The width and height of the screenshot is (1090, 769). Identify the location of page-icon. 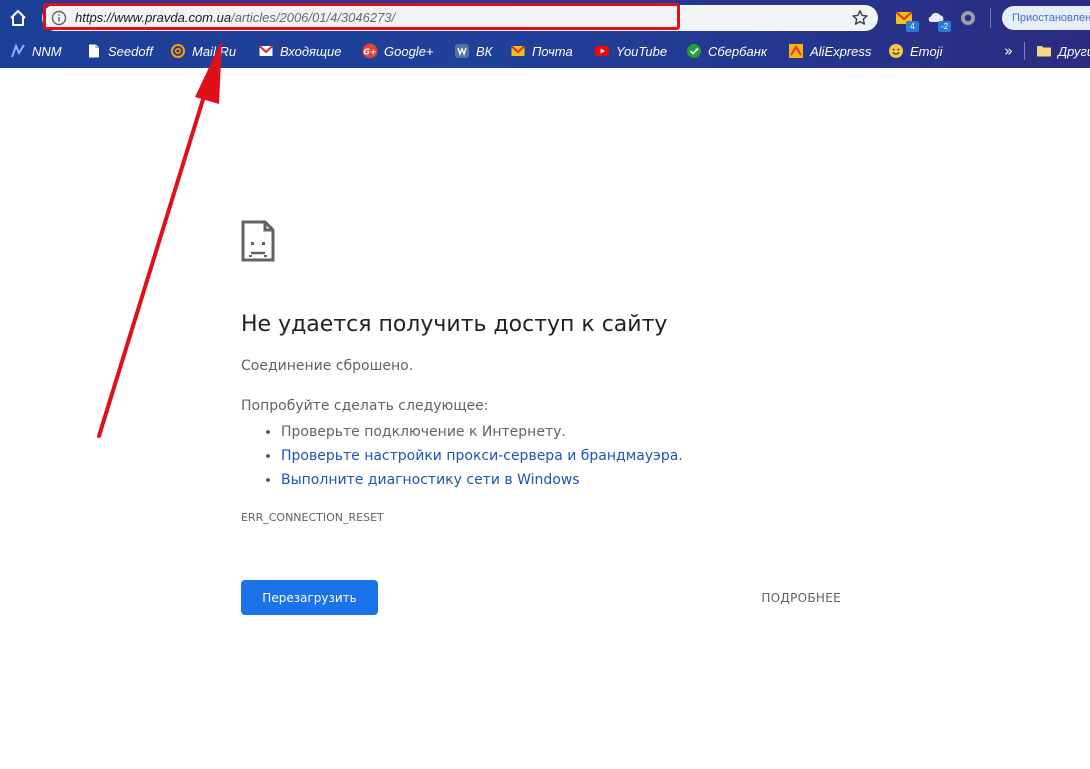
(94, 51).